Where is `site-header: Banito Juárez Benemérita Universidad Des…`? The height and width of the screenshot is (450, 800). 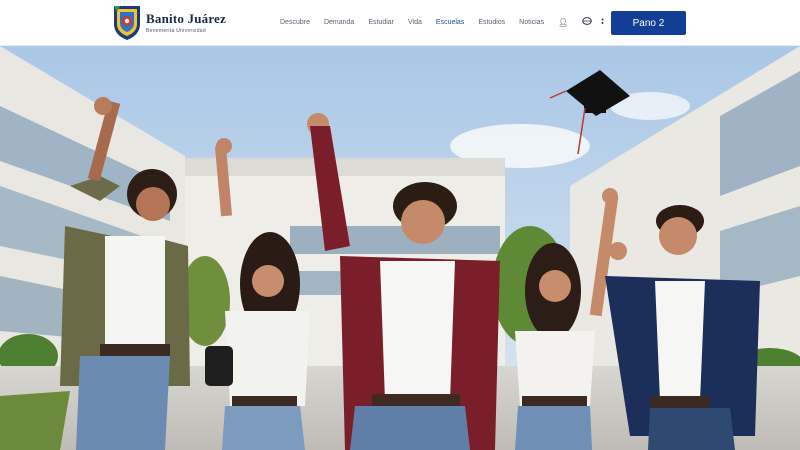 site-header: Banito Juárez Benemérita Universidad Des… is located at coordinates (400, 23).